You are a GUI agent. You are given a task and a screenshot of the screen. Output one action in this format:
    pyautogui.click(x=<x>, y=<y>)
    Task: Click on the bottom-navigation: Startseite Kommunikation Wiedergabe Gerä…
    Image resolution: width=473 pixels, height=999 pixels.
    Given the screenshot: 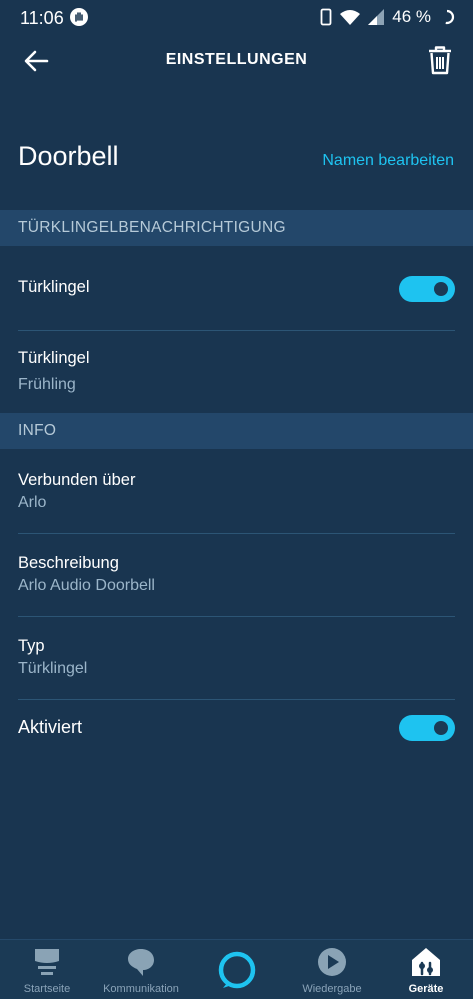 What is the action you would take?
    pyautogui.click(x=236, y=969)
    